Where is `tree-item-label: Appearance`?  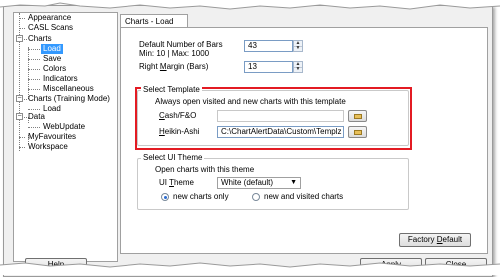 tree-item-label: Appearance is located at coordinates (50, 17).